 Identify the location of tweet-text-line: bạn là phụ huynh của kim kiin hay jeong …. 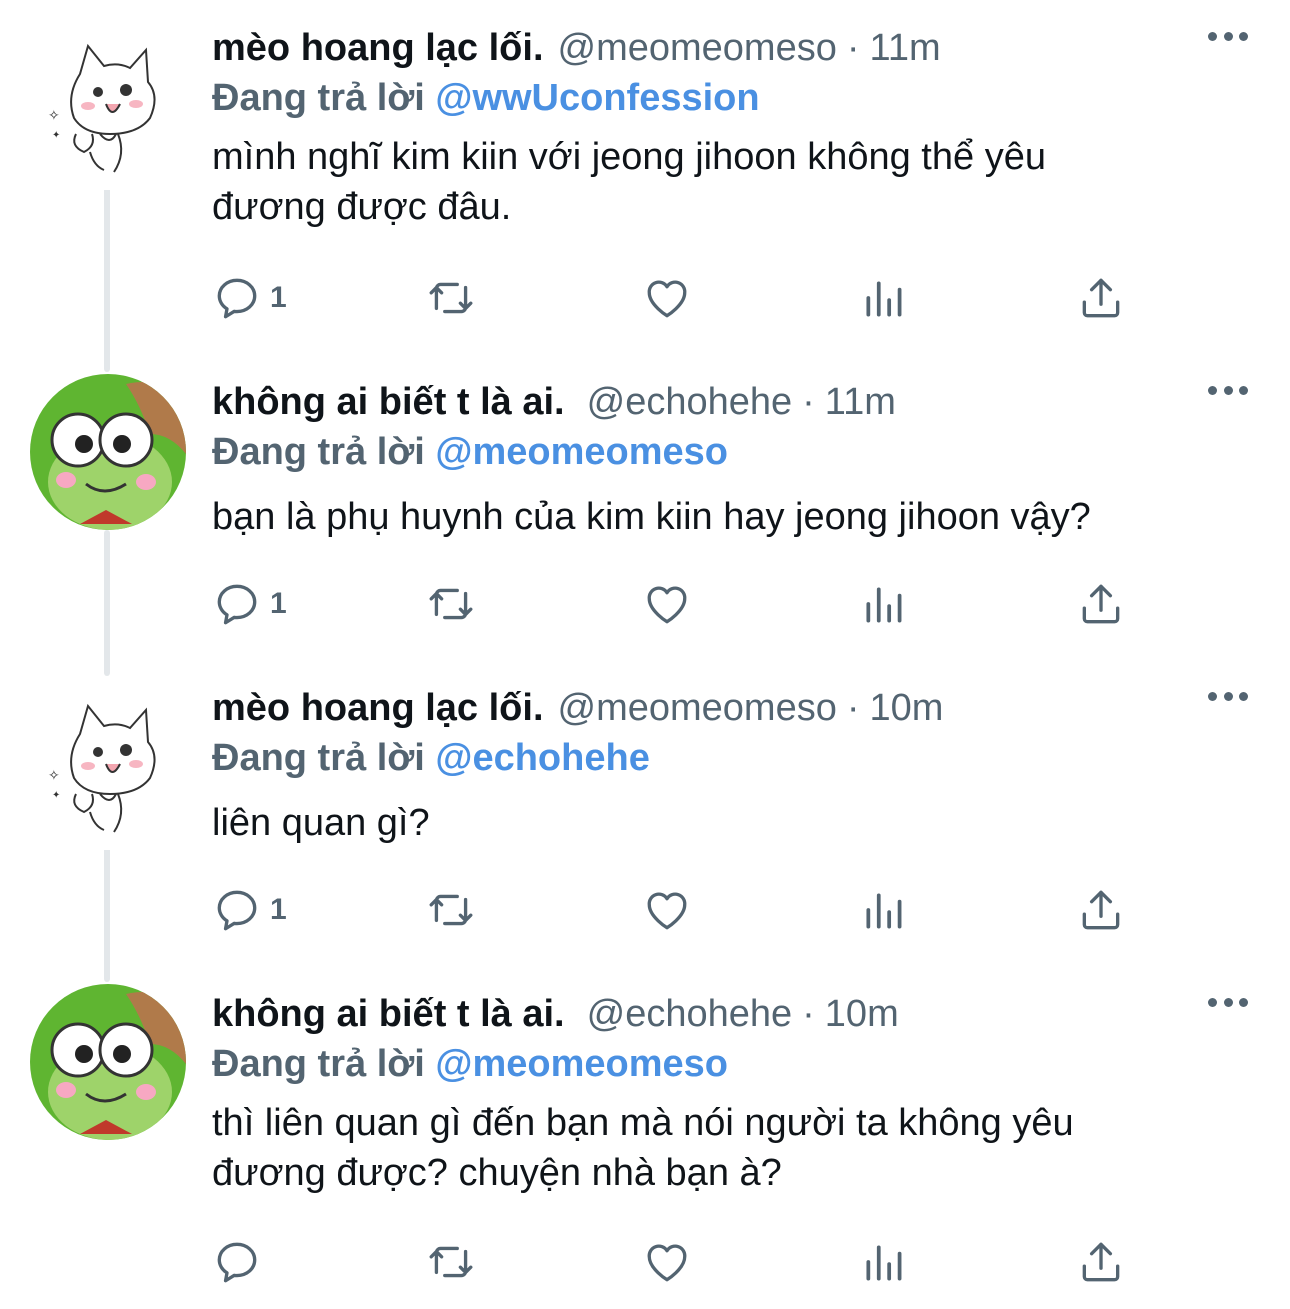
(651, 517).